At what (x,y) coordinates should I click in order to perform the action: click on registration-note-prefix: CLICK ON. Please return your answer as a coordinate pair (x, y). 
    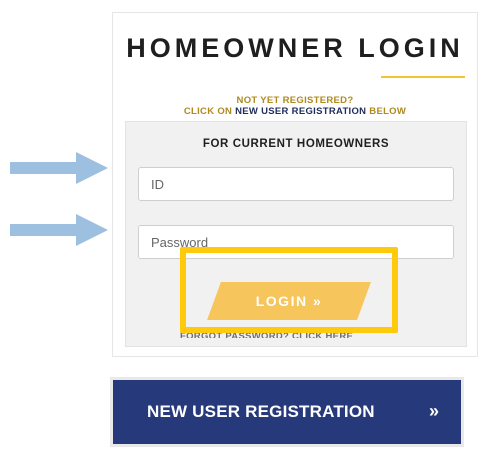
    Looking at the image, I should click on (209, 111).